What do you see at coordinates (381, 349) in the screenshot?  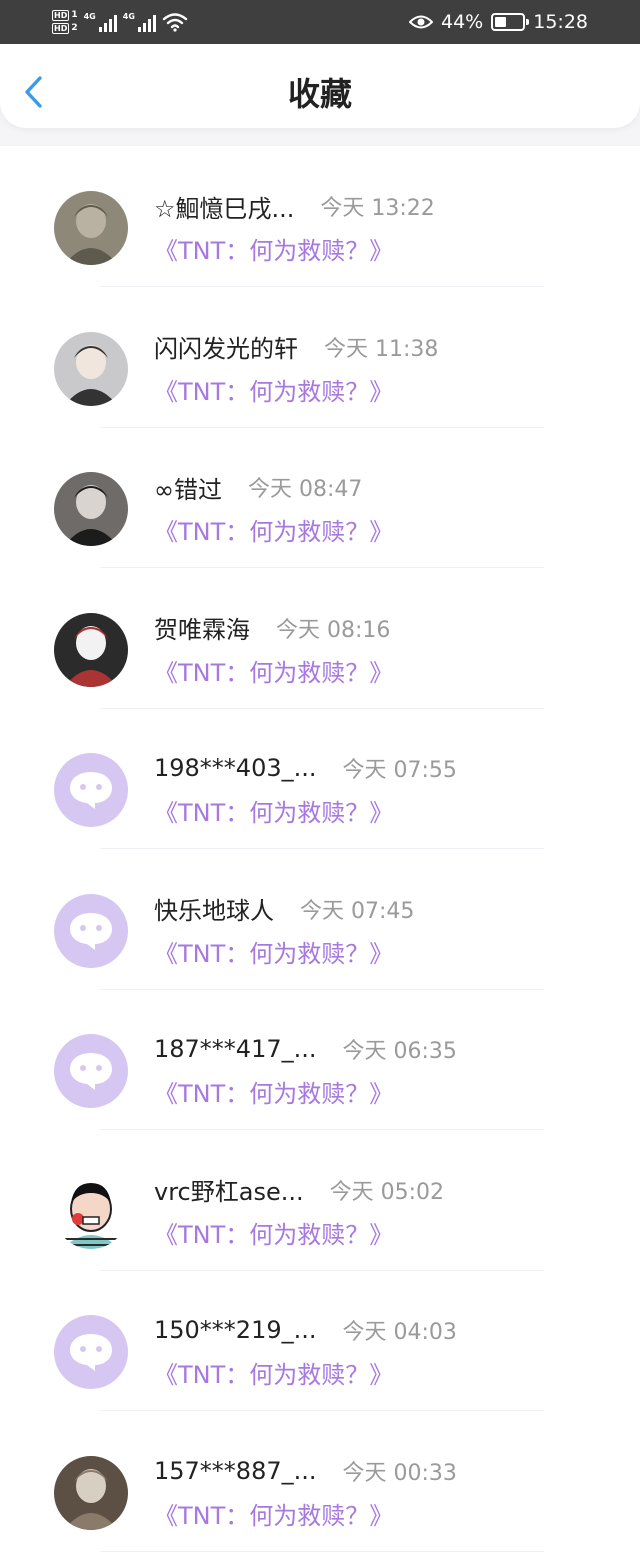 I see `timestamp: 今天 11:38` at bounding box center [381, 349].